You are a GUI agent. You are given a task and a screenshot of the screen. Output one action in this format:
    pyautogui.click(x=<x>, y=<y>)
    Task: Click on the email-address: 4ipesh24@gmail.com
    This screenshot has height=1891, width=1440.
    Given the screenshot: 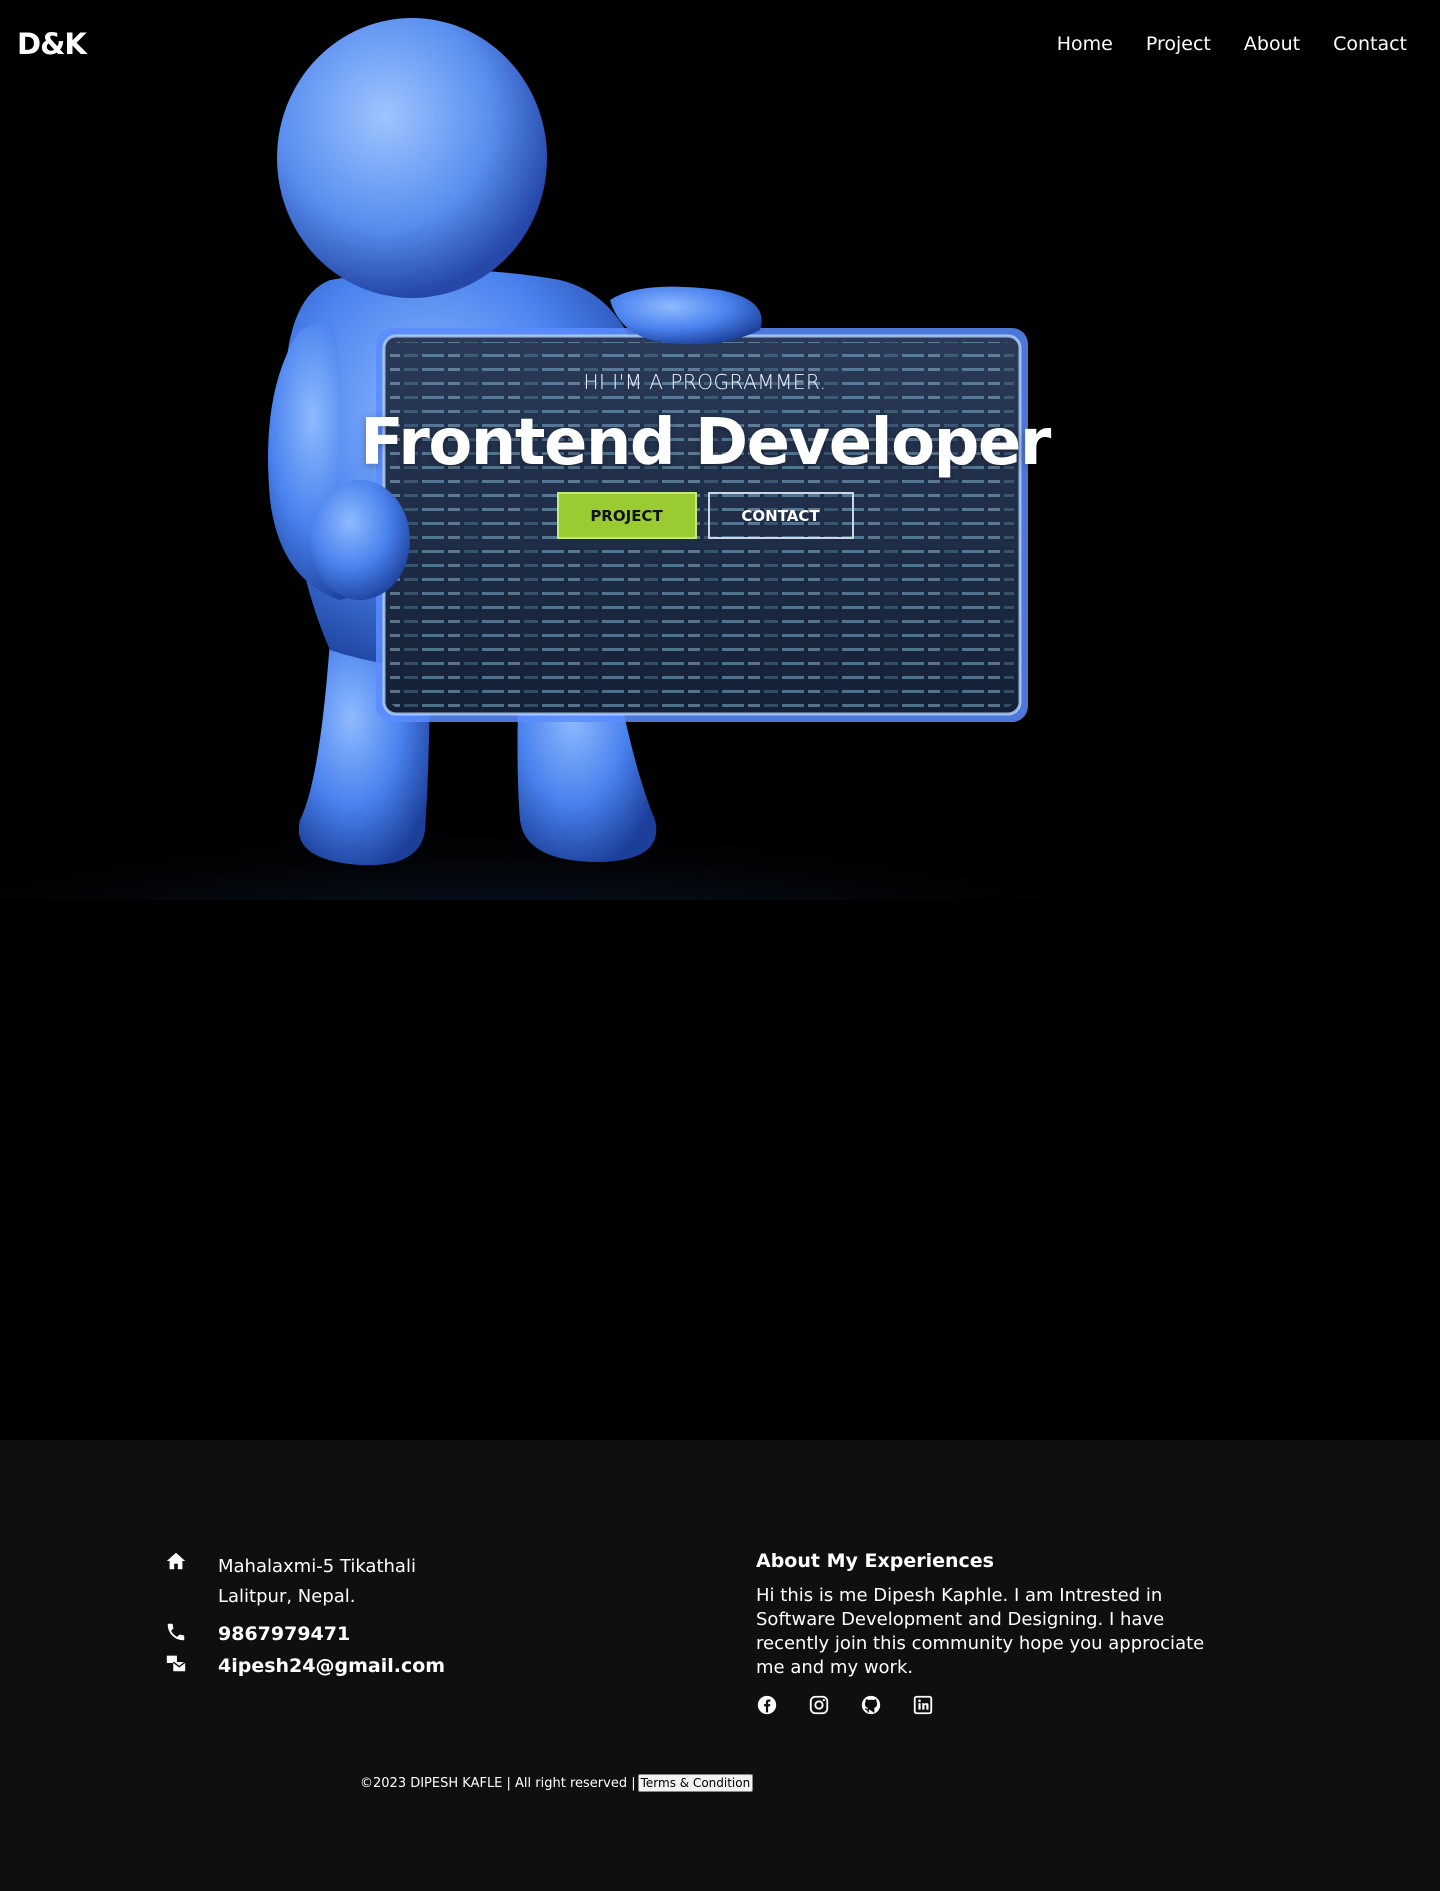 What is the action you would take?
    pyautogui.click(x=331, y=1666)
    